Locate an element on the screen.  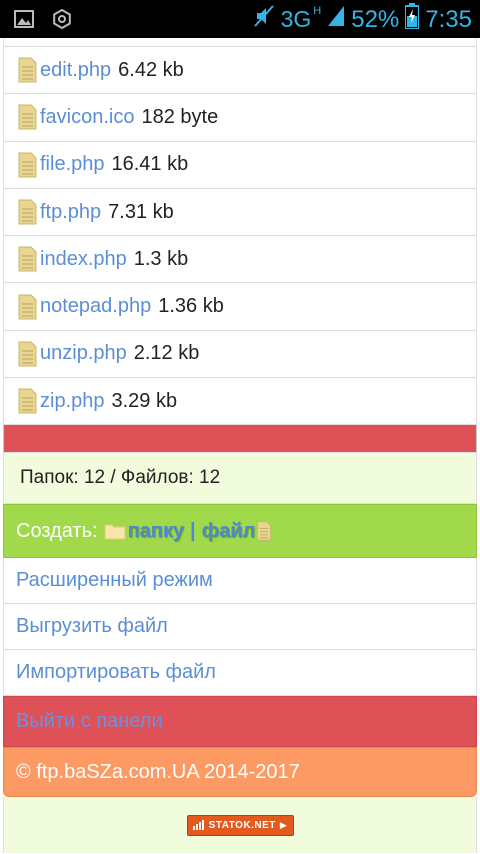
file-link: zip.php is located at coordinates (72, 401).